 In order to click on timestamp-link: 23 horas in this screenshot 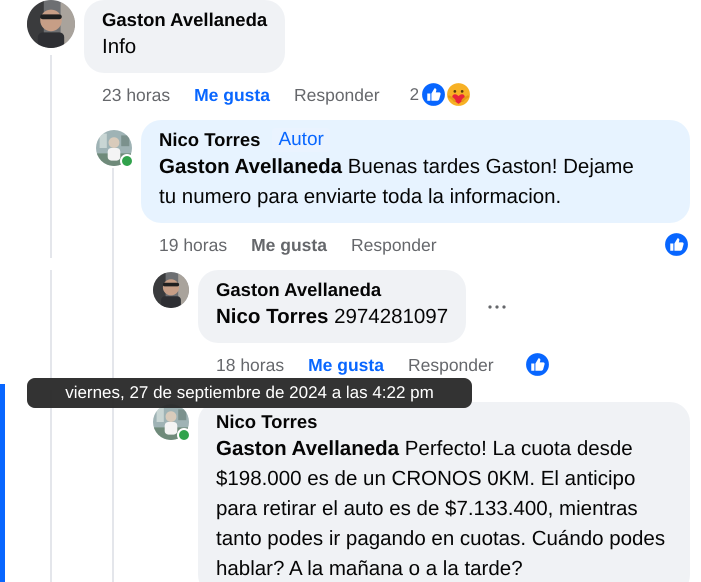, I will do `click(136, 94)`.